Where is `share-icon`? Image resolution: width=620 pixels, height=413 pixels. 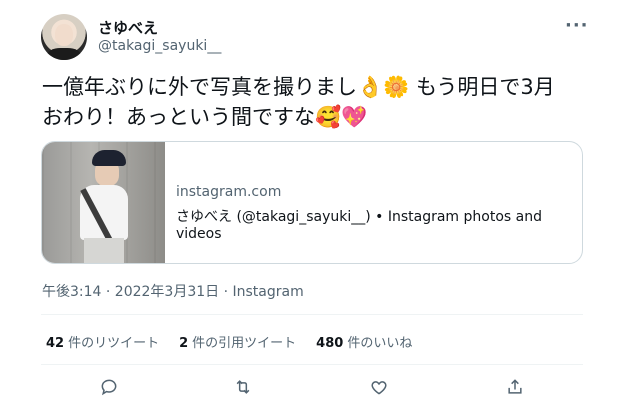
share-icon is located at coordinates (515, 387).